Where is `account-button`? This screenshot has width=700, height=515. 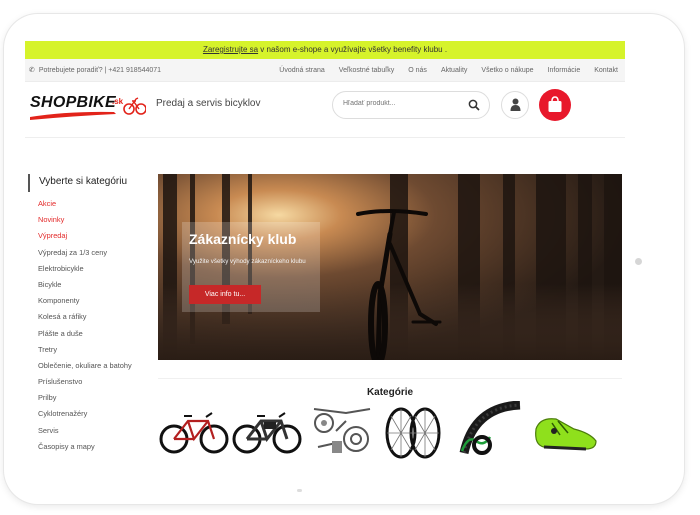
account-button is located at coordinates (515, 105).